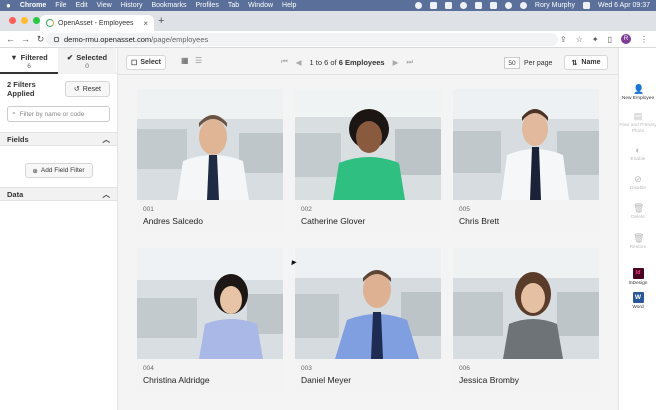 This screenshot has height=410, width=656. Describe the element at coordinates (409, 62) in the screenshot. I see `last-page-icon: ⏭` at that location.